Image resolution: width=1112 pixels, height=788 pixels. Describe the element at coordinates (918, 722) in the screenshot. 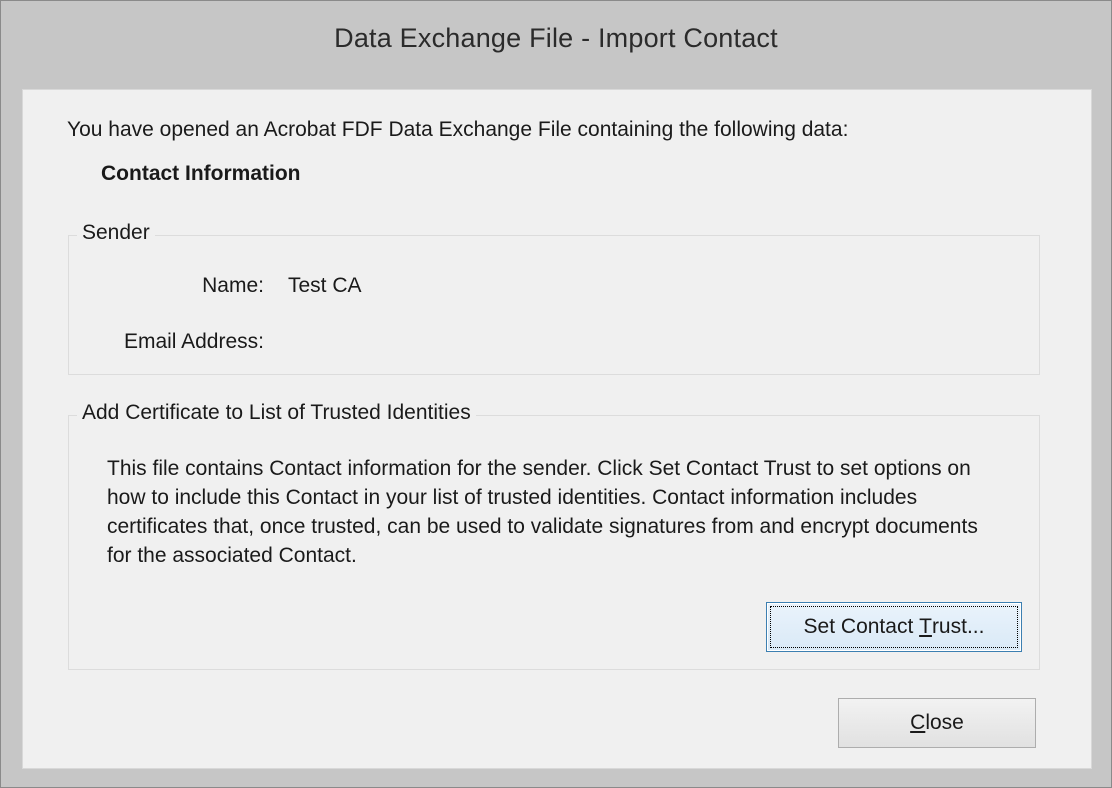

I see `close-mnemonic: C` at that location.